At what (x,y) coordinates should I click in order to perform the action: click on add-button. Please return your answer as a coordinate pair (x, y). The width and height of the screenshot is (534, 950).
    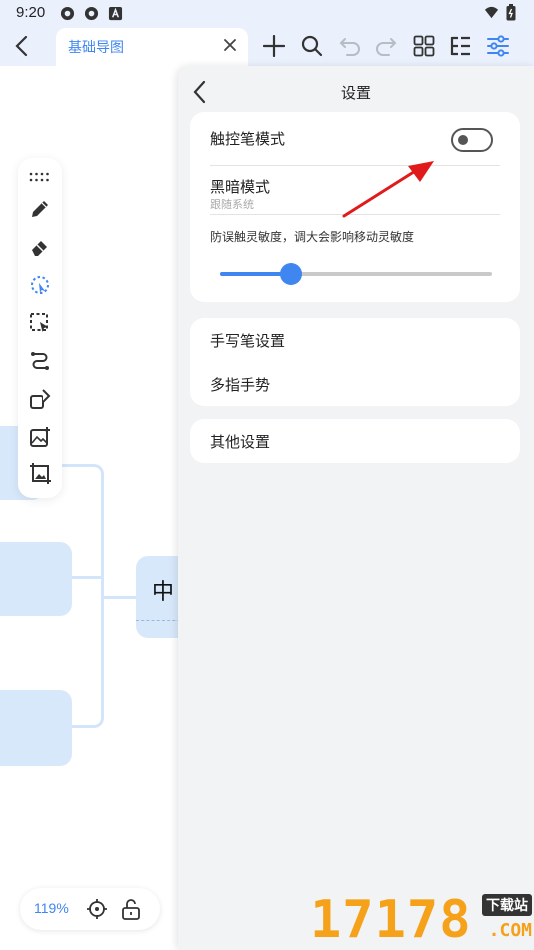
    Looking at the image, I should click on (274, 46).